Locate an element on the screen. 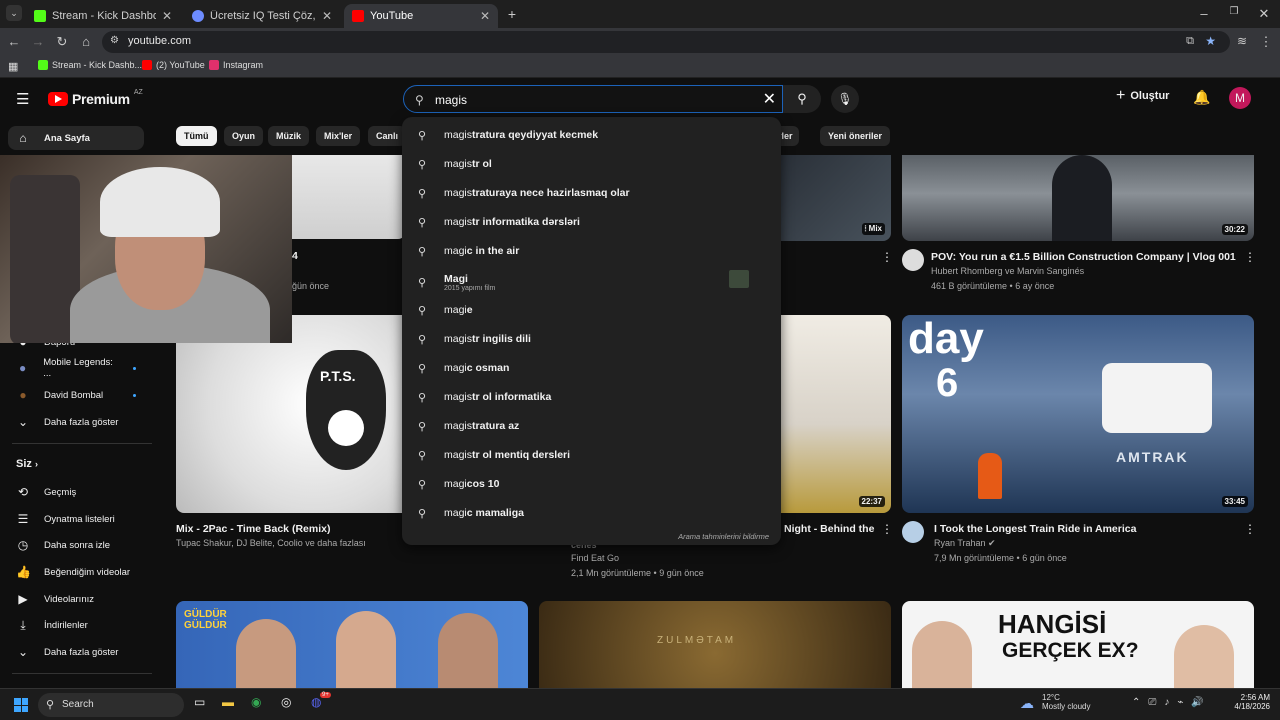 The height and width of the screenshot is (720, 1280). sidebar-item-david-bombal: ● David Bombal is located at coordinates (76, 395).